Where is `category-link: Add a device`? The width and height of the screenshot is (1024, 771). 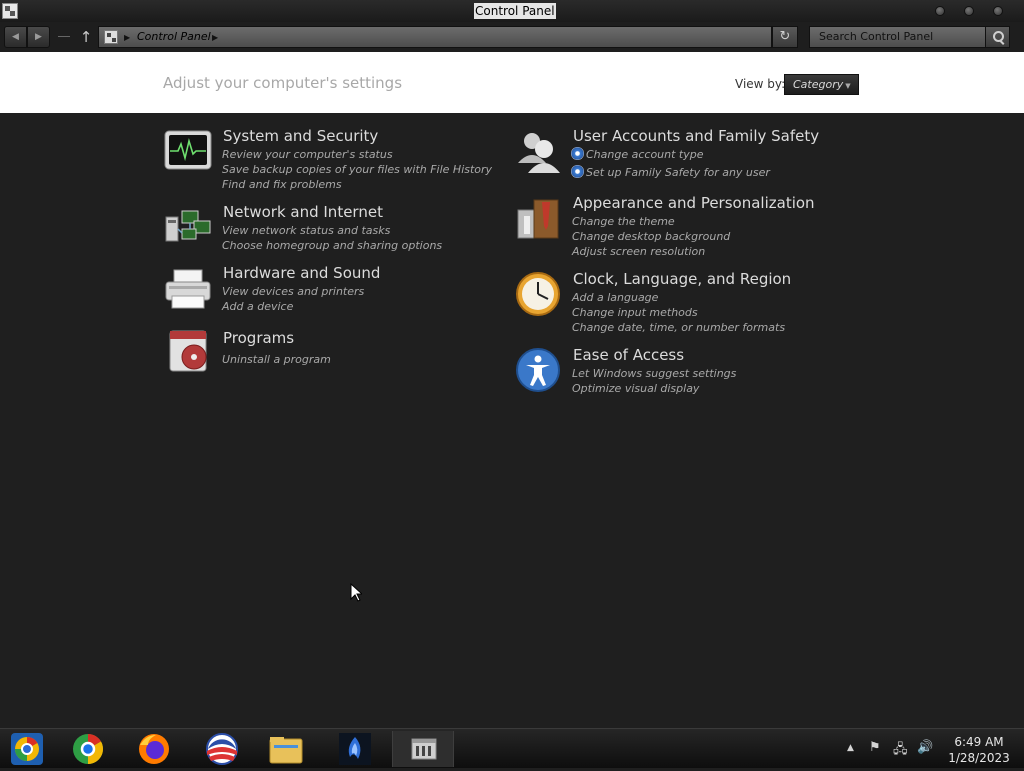
category-link: Add a device is located at coordinates (257, 306).